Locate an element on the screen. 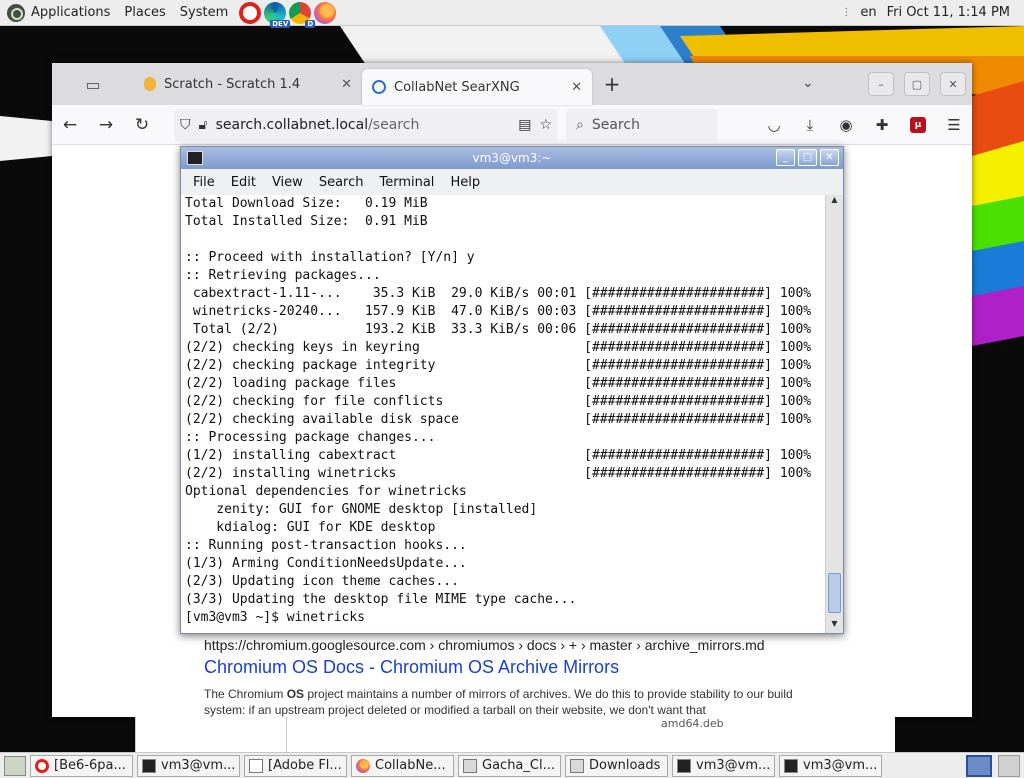  terminal-close-button: ✕ is located at coordinates (829, 157).